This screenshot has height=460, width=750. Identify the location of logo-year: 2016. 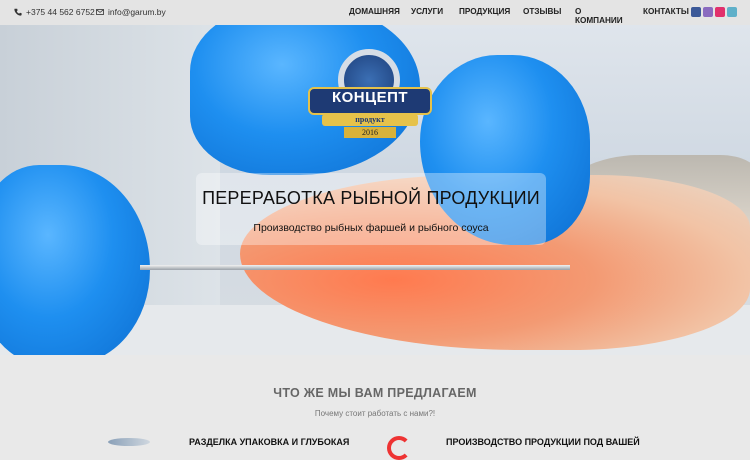
(370, 132).